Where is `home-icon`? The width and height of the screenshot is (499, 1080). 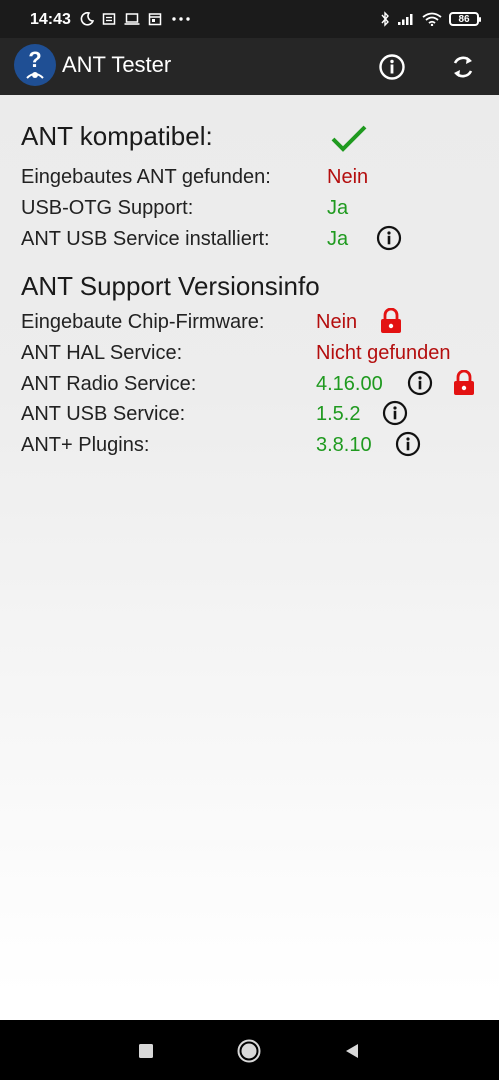
home-icon is located at coordinates (249, 1051).